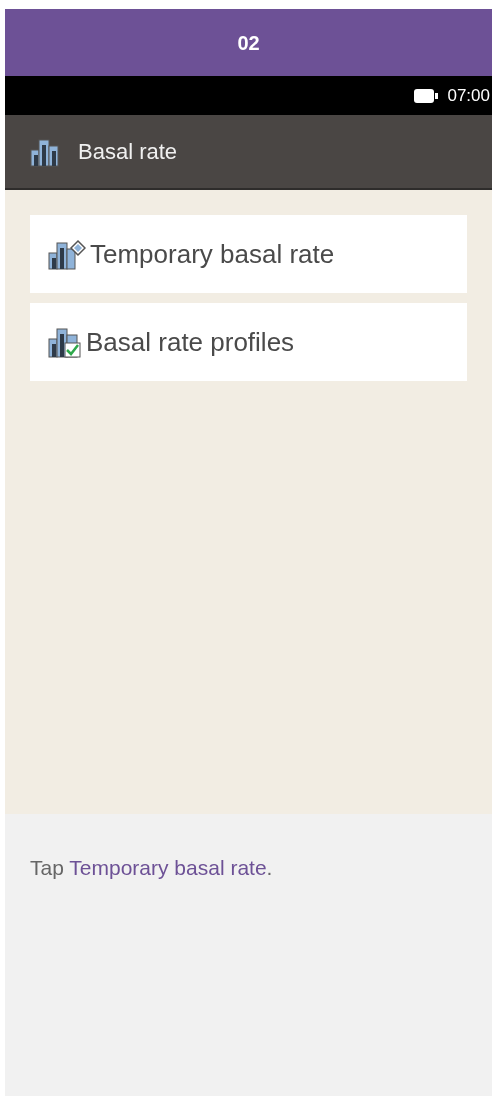 This screenshot has height=1099, width=492. What do you see at coordinates (128, 152) in the screenshot?
I see `screen-title: Basal rate` at bounding box center [128, 152].